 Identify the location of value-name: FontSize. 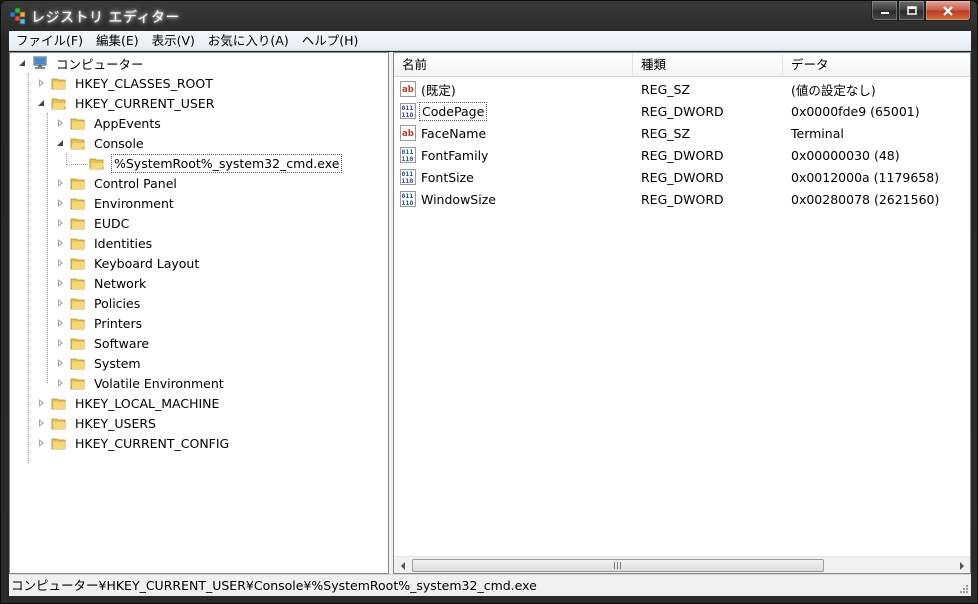
(447, 177).